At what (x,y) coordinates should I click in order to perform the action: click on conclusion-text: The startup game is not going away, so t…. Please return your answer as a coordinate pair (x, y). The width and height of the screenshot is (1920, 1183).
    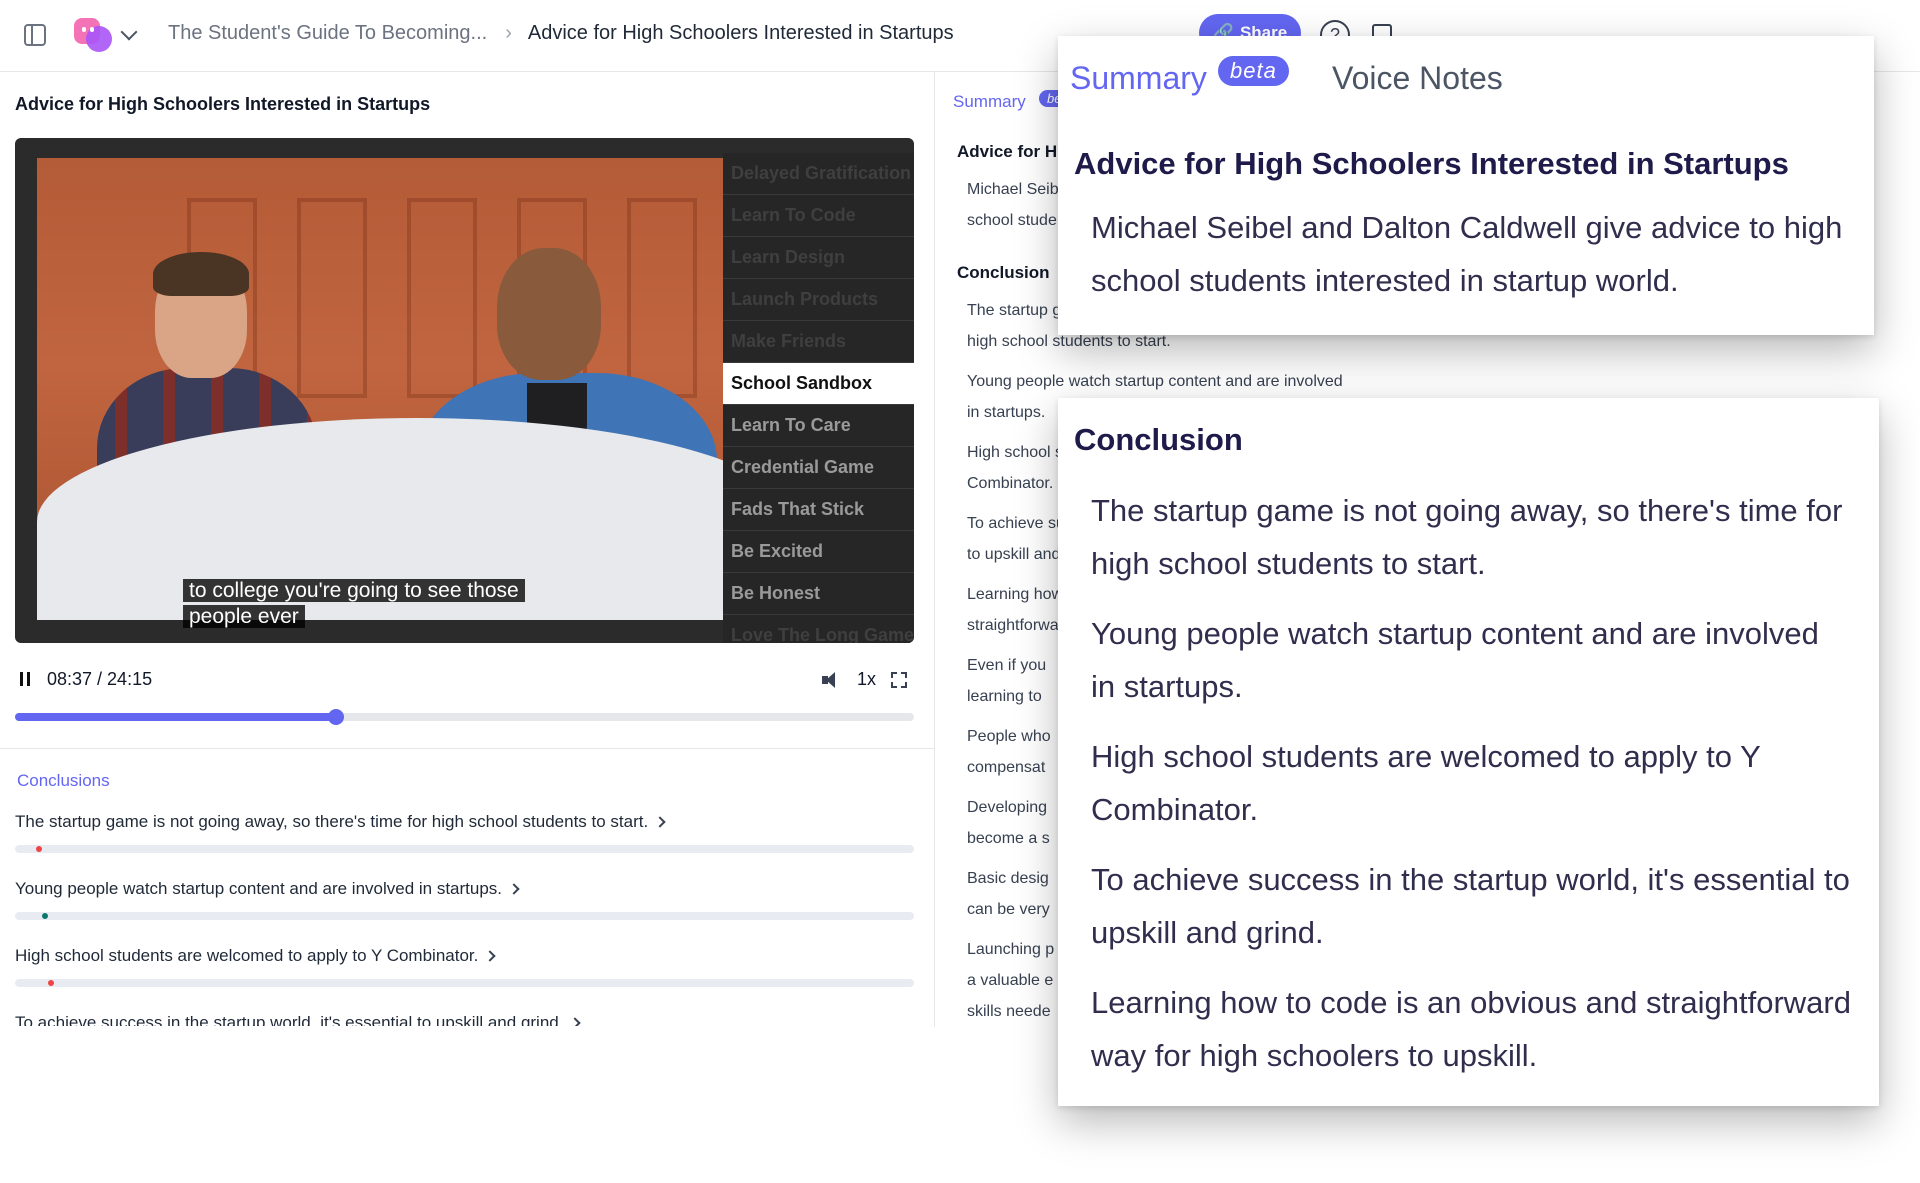
    Looking at the image, I should click on (332, 821).